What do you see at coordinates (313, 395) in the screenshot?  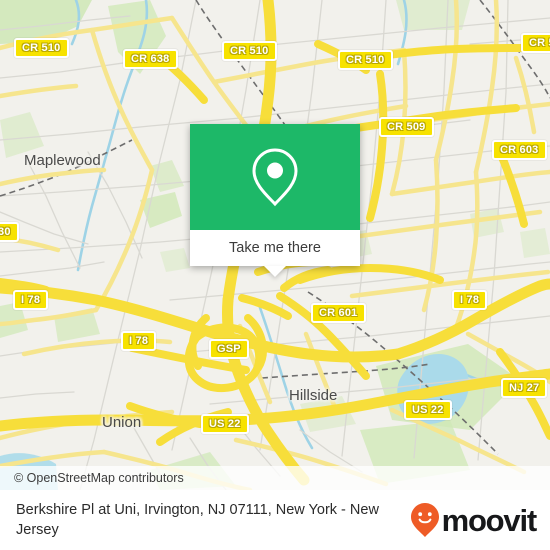 I see `place-label-hillside: Hillside` at bounding box center [313, 395].